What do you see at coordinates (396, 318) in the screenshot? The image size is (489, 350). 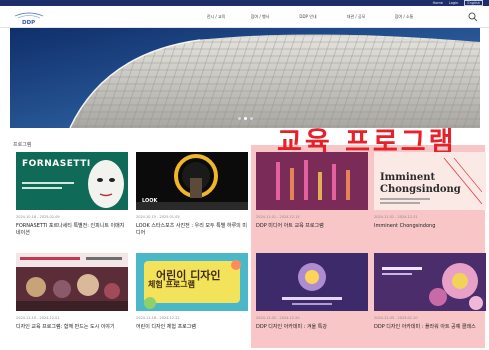 I see `card-date: 2024.12.05 - 2025.01.10` at bounding box center [396, 318].